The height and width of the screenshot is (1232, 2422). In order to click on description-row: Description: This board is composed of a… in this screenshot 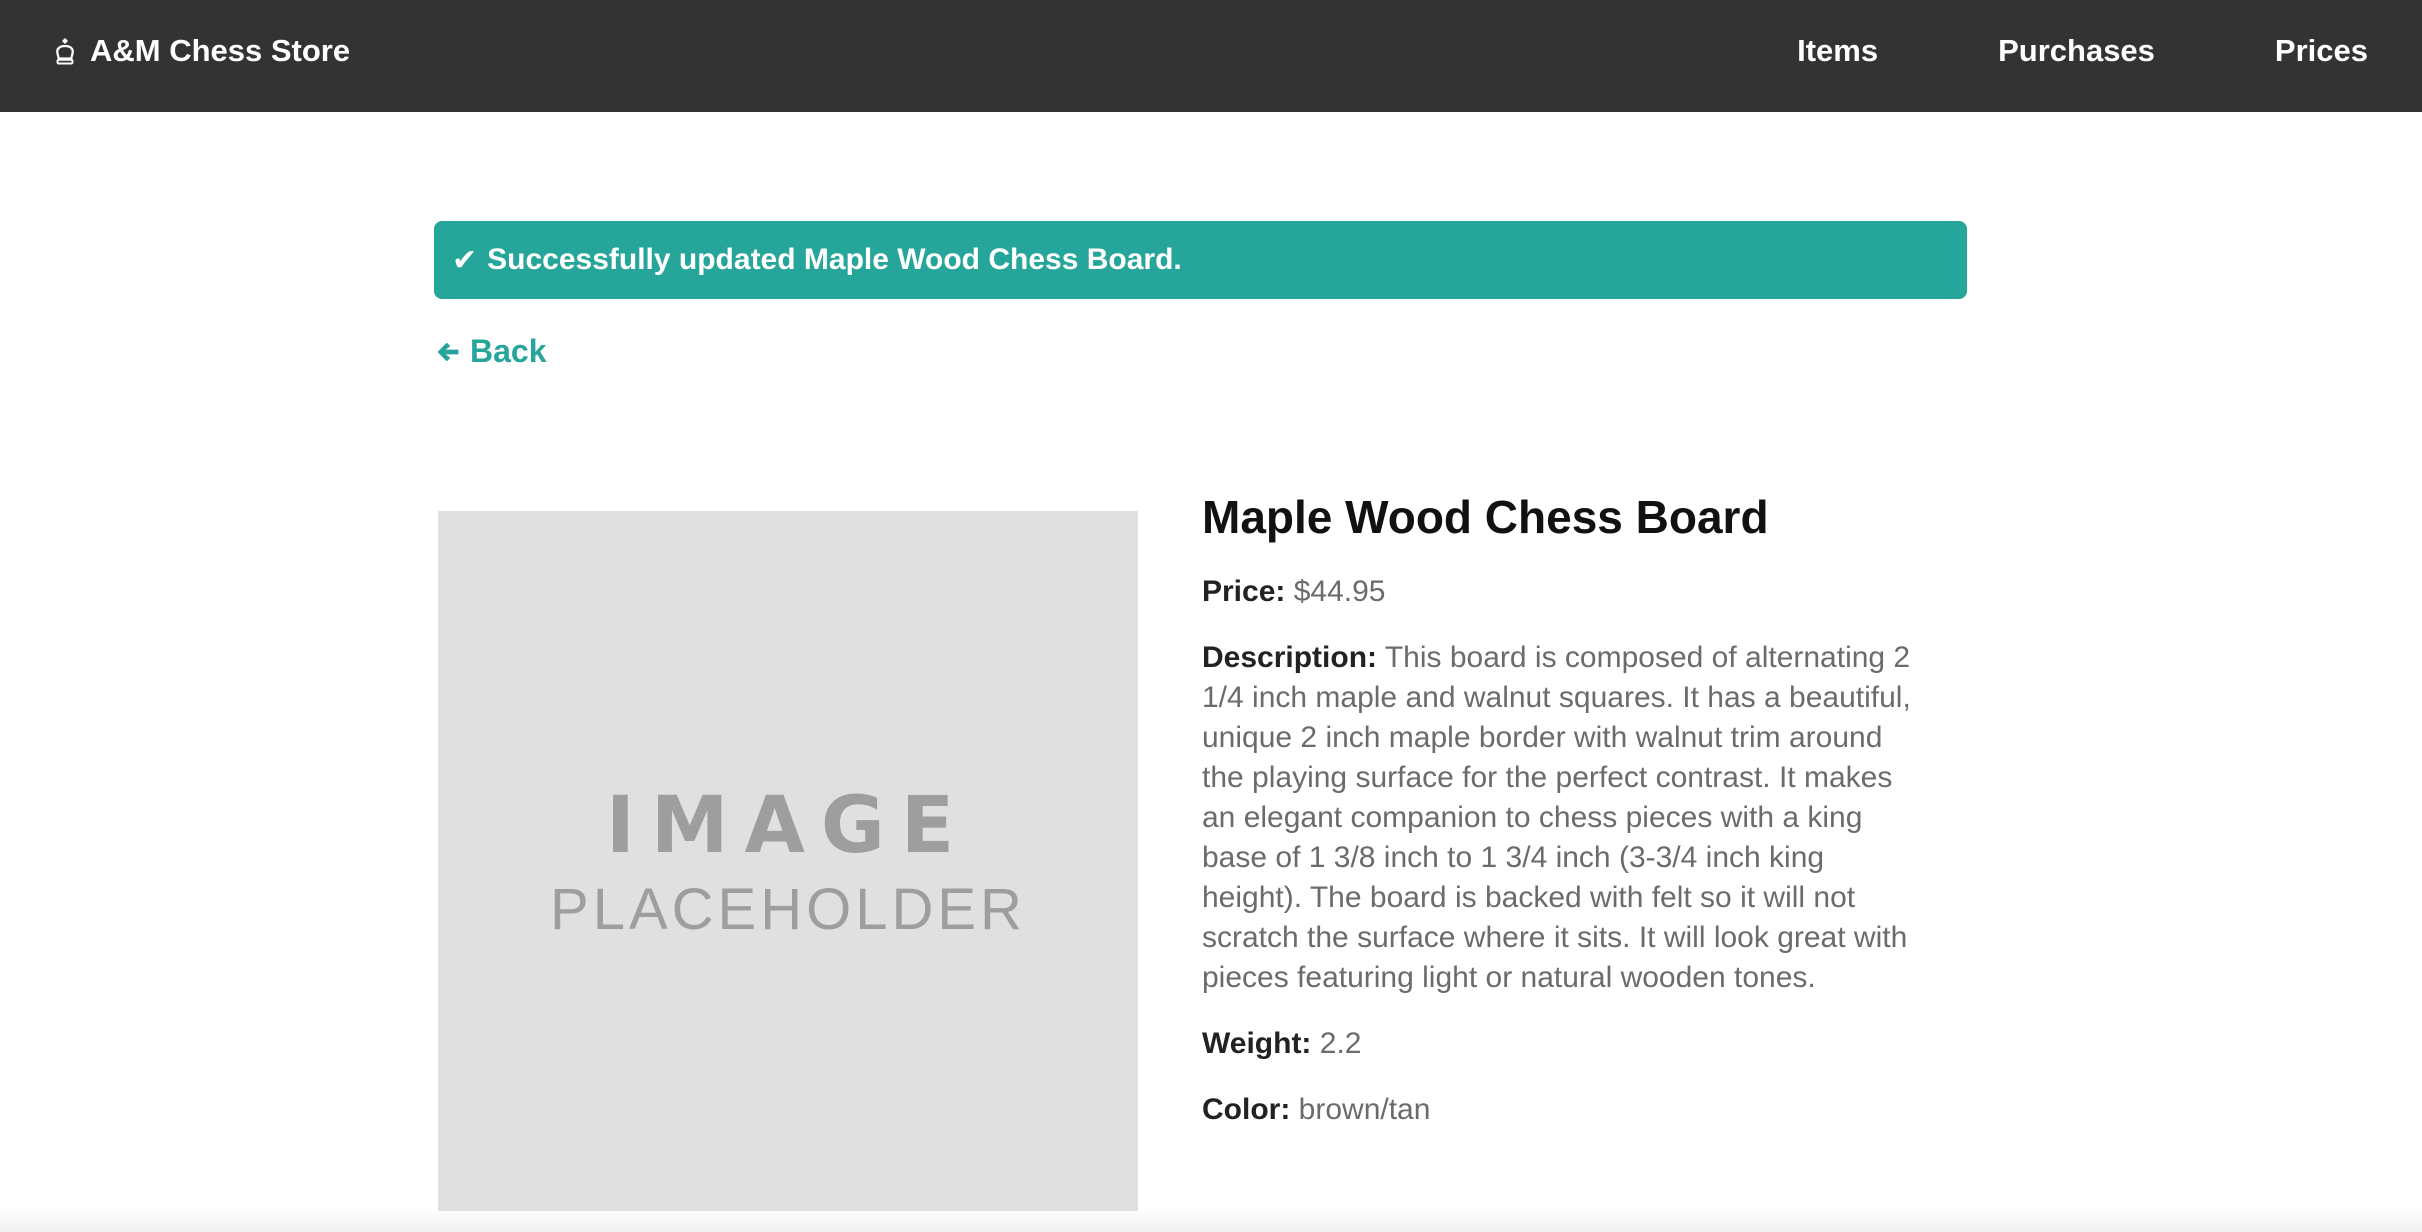, I will do `click(1562, 818)`.